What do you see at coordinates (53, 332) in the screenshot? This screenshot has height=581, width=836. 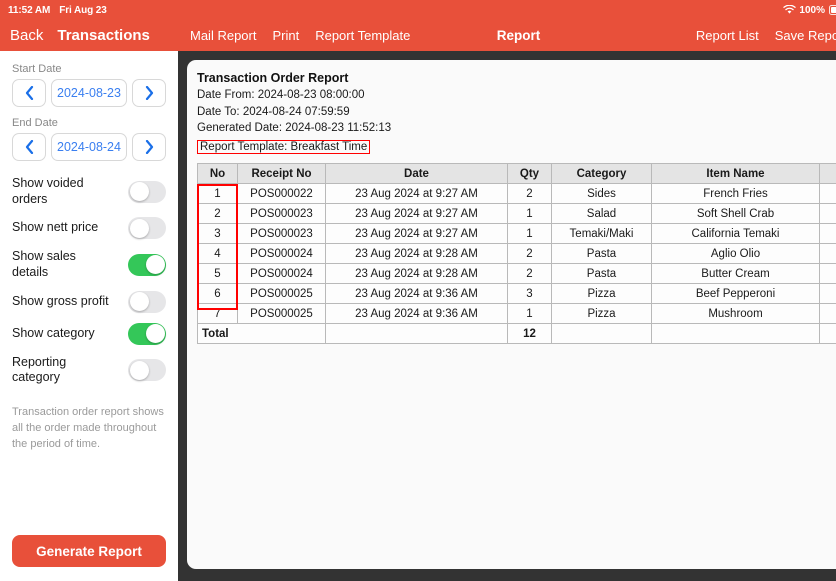 I see `toggle-label: Show category` at bounding box center [53, 332].